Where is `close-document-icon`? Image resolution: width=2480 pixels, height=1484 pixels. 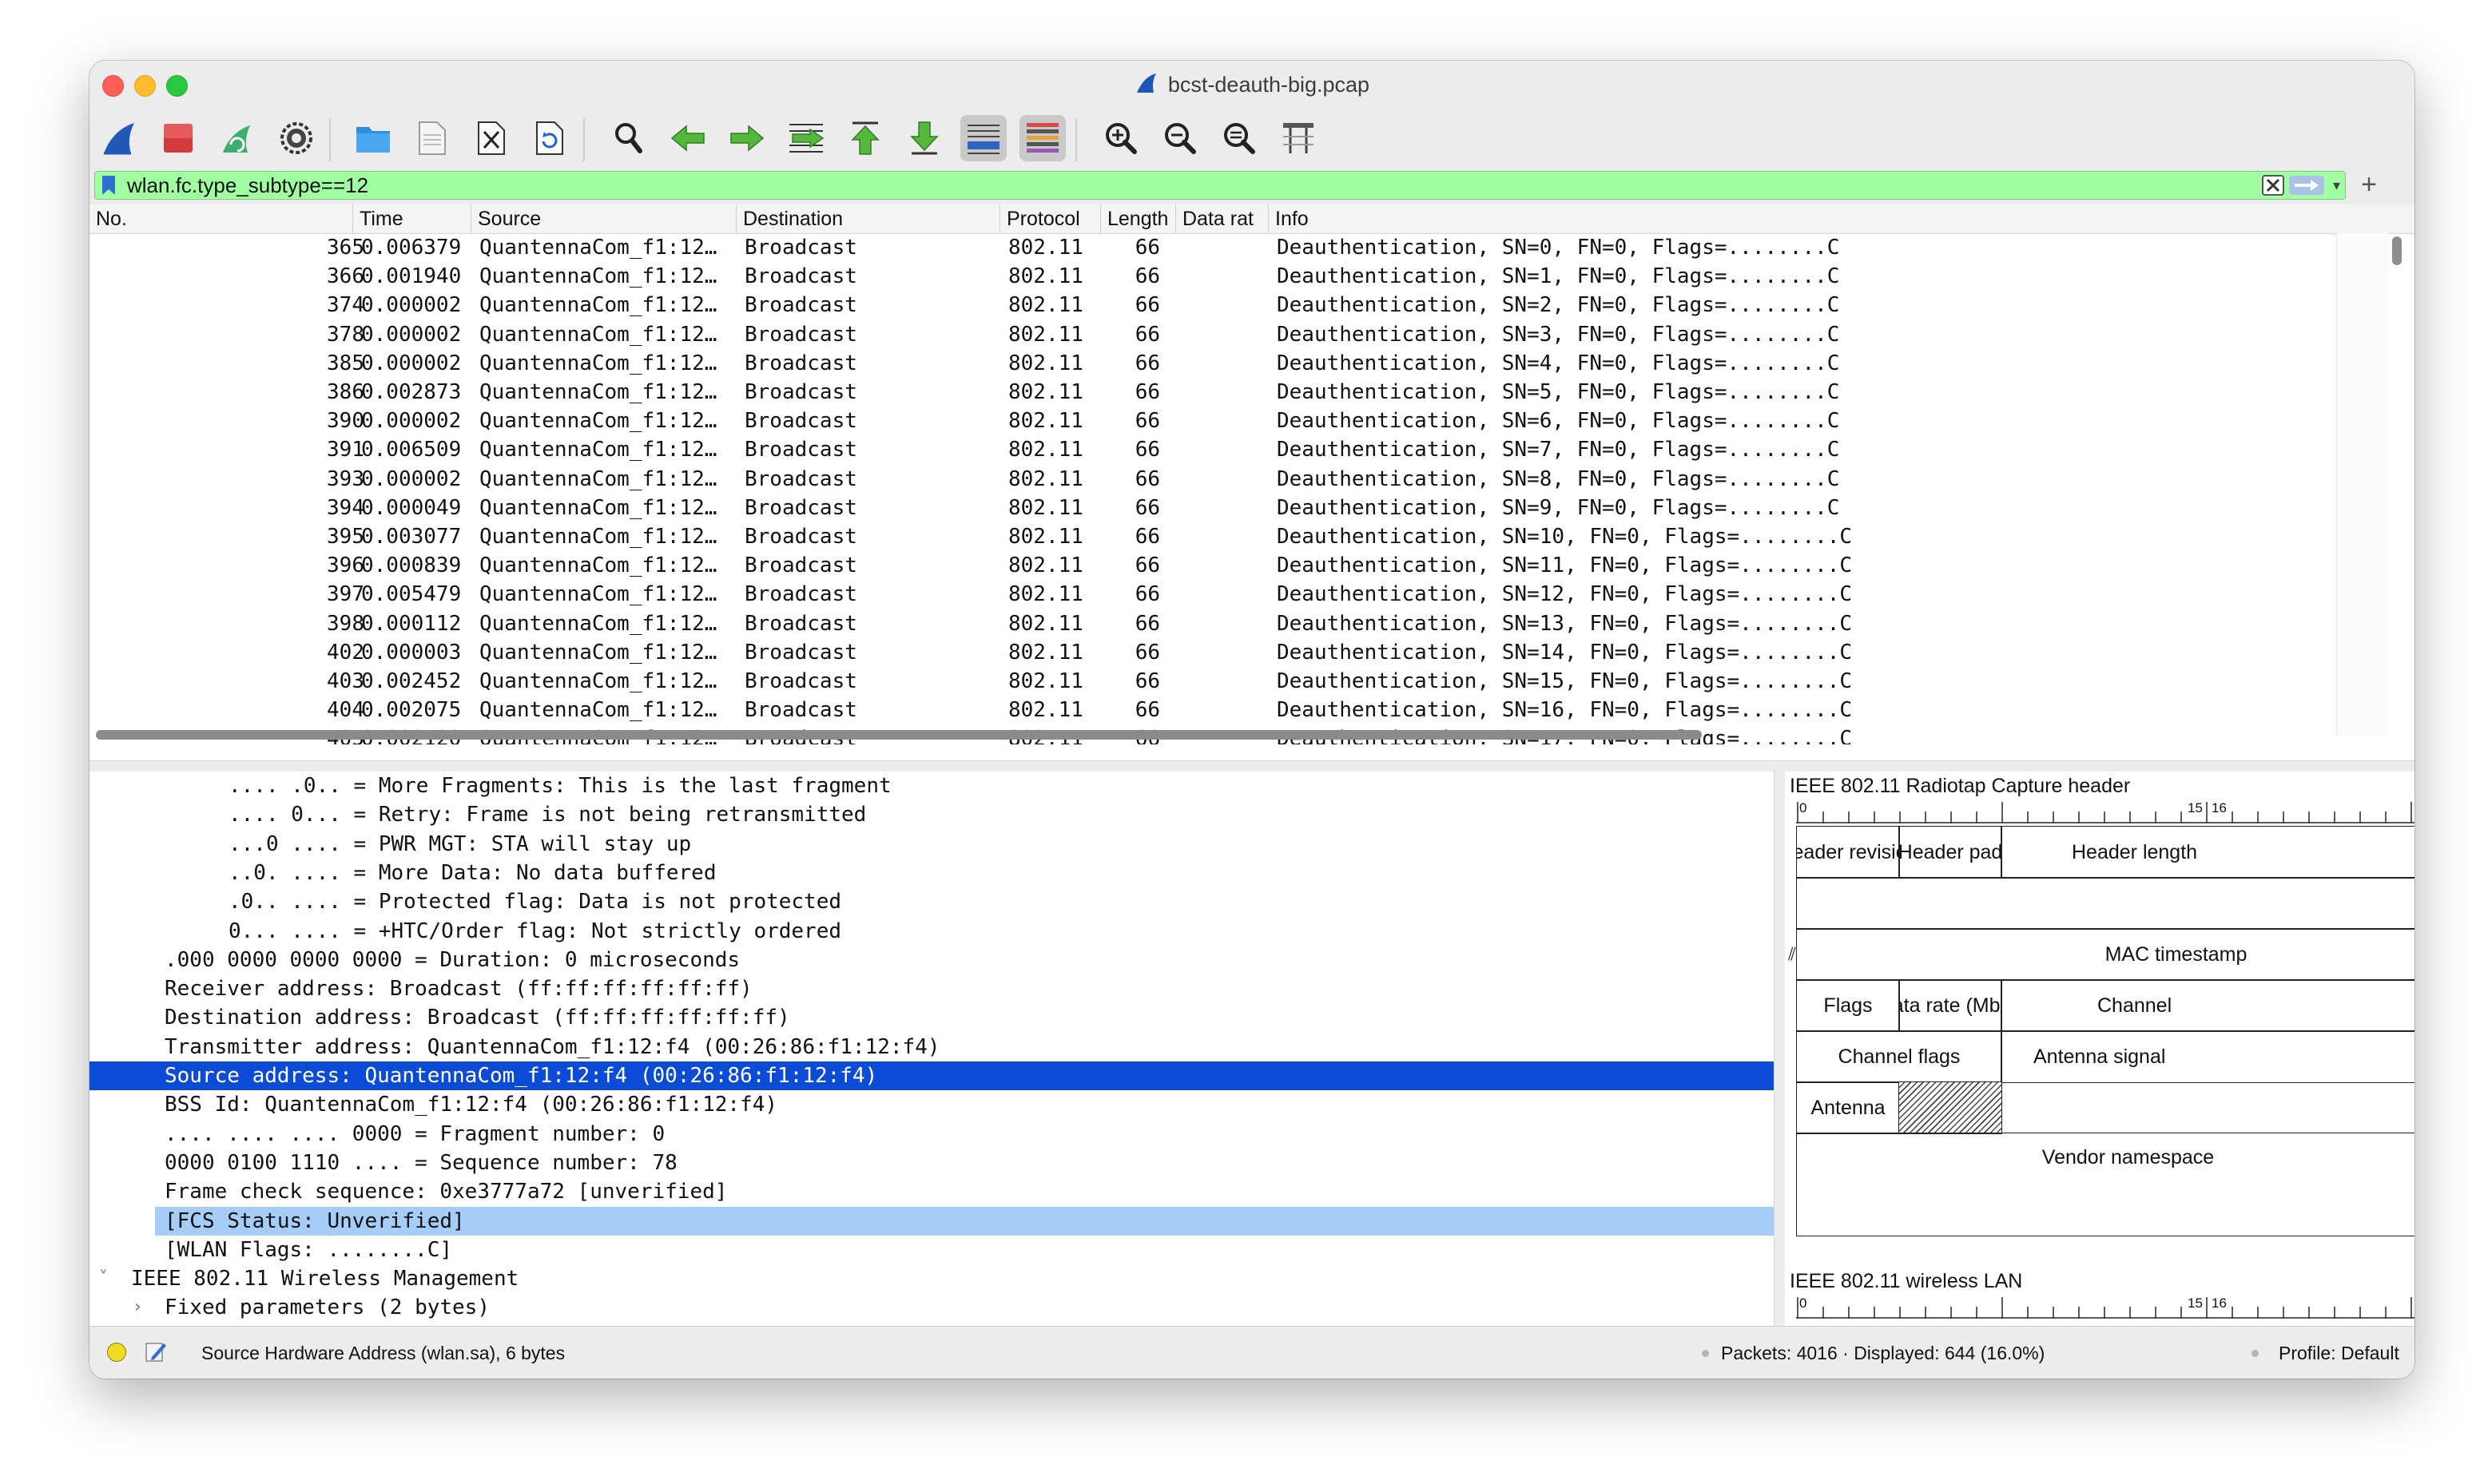
close-document-icon is located at coordinates (492, 138).